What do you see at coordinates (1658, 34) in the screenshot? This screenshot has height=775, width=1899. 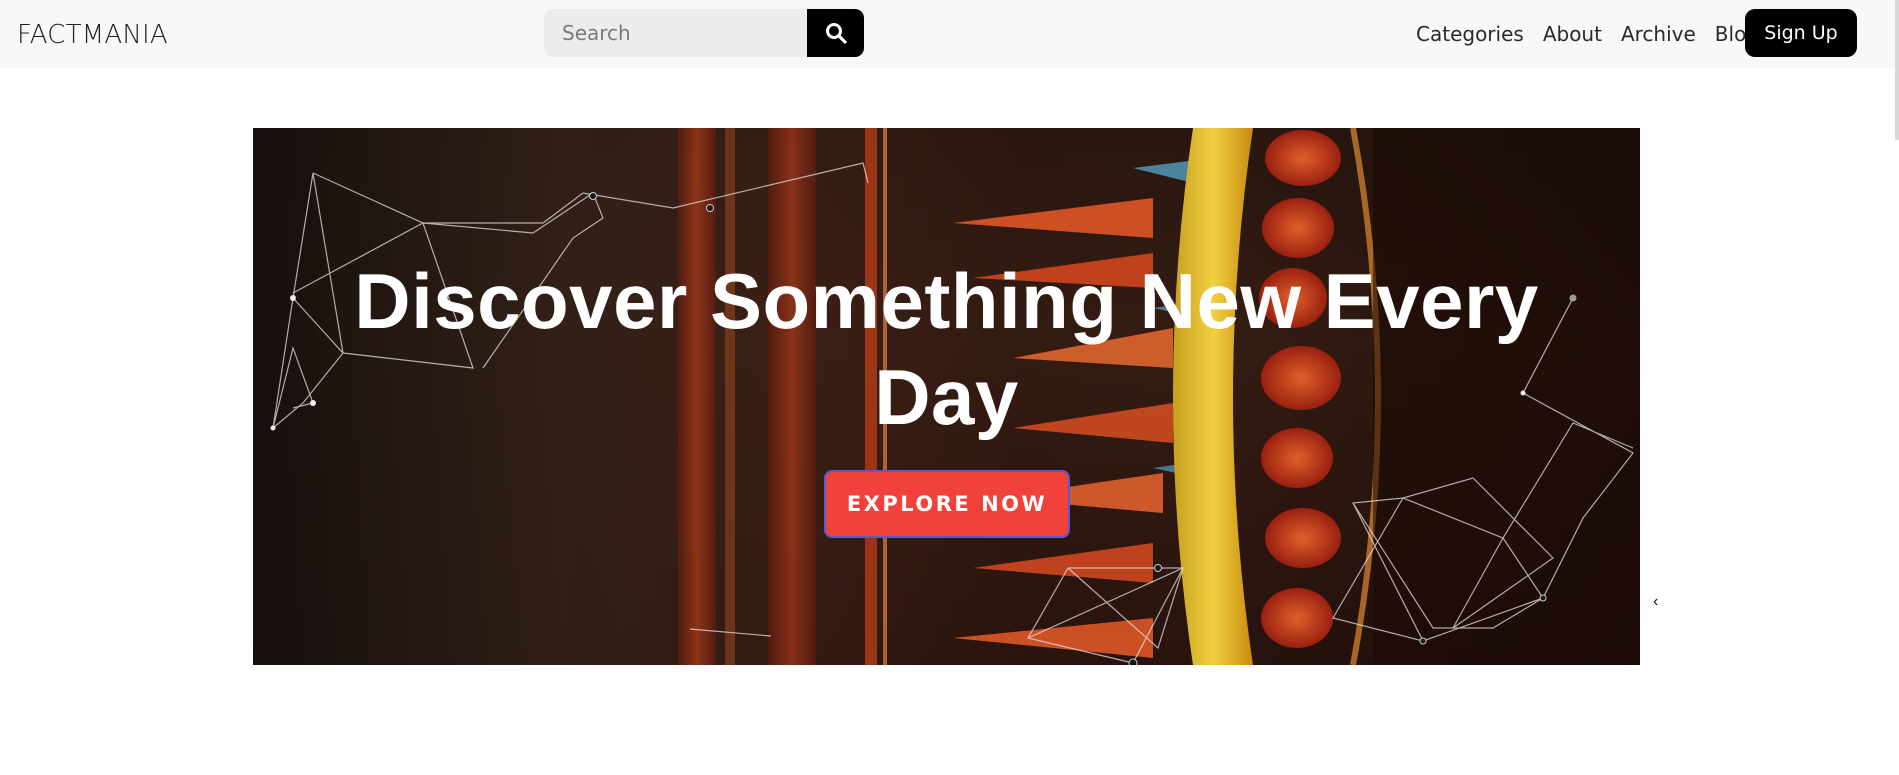 I see `nav-link-archive: Archive` at bounding box center [1658, 34].